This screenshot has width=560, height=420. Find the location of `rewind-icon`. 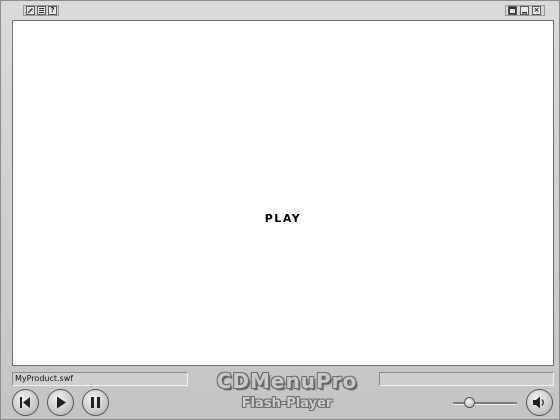

rewind-icon is located at coordinates (25, 402).